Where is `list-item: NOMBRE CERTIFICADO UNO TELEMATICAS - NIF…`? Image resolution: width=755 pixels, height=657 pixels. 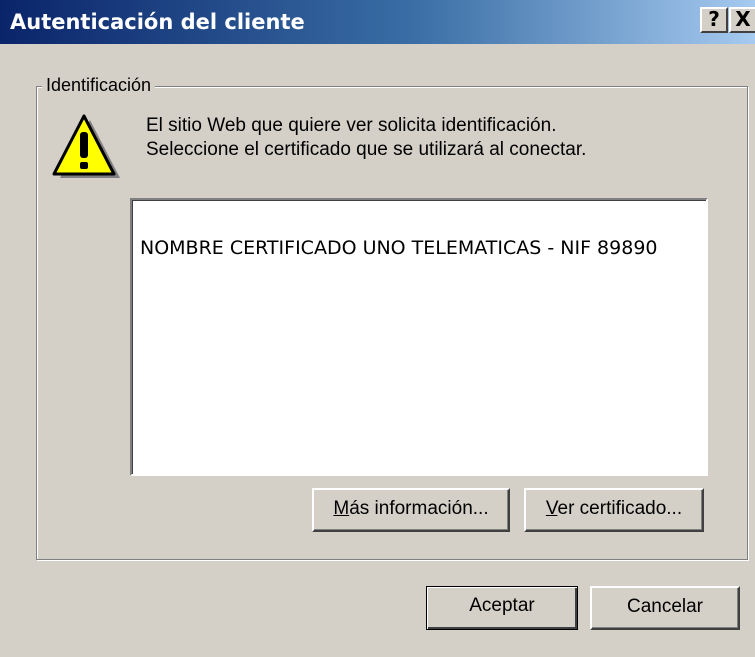
list-item: NOMBRE CERTIFICADO UNO TELEMATICAS - NIF… is located at coordinates (399, 248).